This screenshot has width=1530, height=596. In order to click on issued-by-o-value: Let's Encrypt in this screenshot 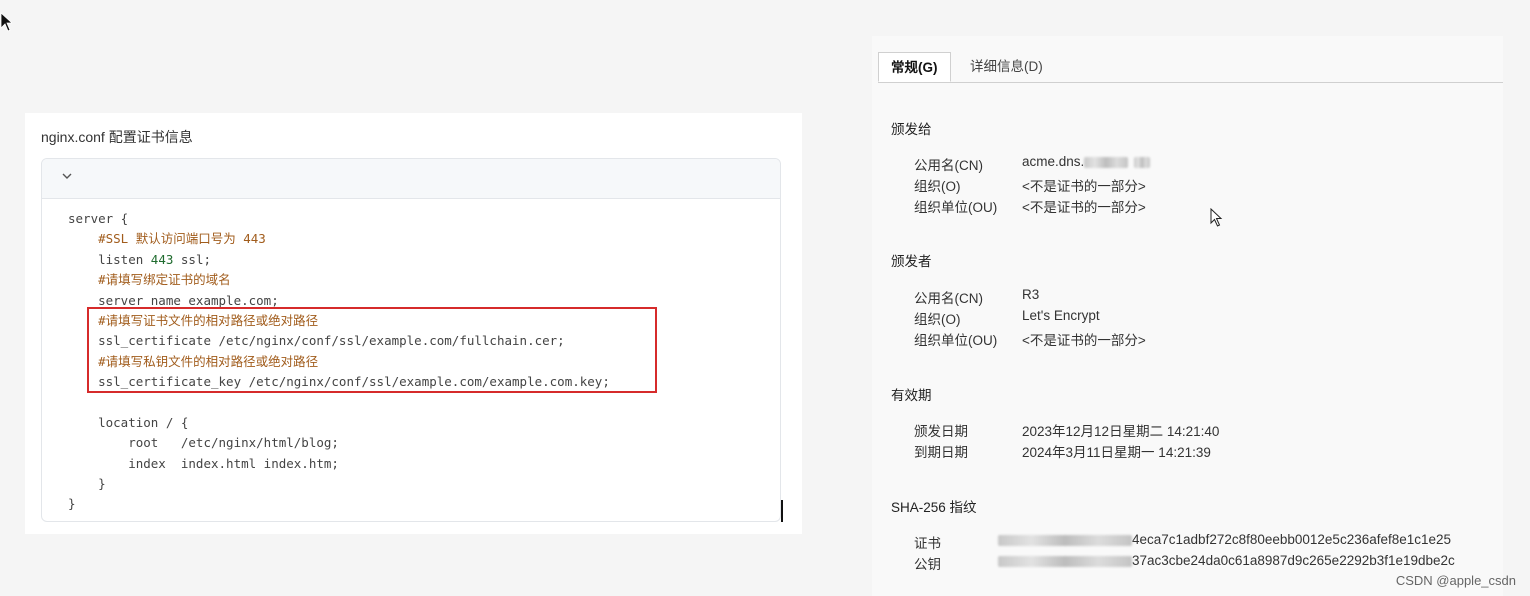, I will do `click(1061, 315)`.